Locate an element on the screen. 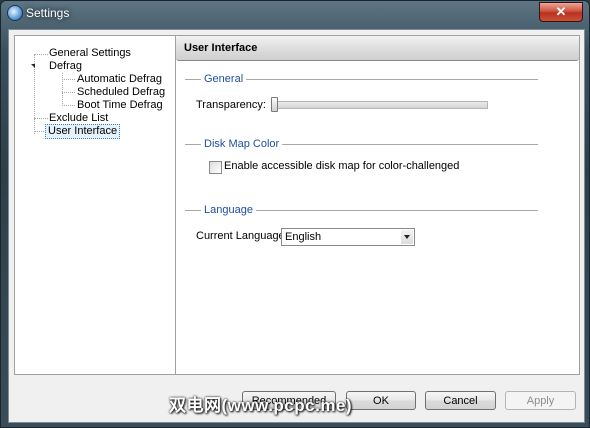  close-button: ✕ is located at coordinates (561, 12).